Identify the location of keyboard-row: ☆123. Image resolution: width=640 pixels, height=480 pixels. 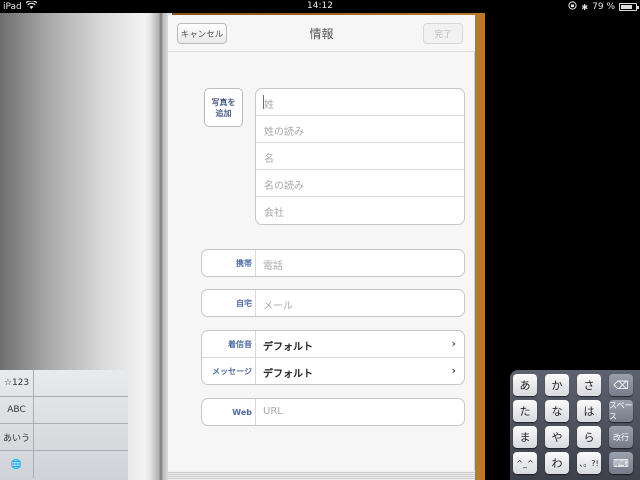
(64, 383).